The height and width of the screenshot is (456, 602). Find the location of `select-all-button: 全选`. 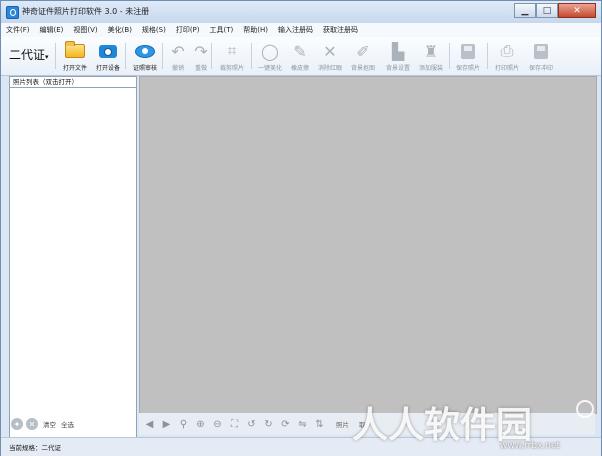

select-all-button: 全选 is located at coordinates (67, 424).